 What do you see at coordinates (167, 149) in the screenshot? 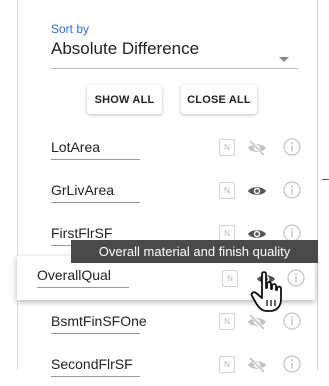
I see `feature-row-lotarea: LotArea N` at bounding box center [167, 149].